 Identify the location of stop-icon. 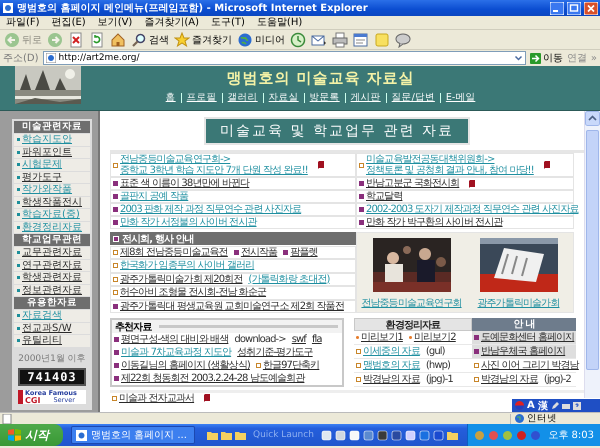
(76, 40).